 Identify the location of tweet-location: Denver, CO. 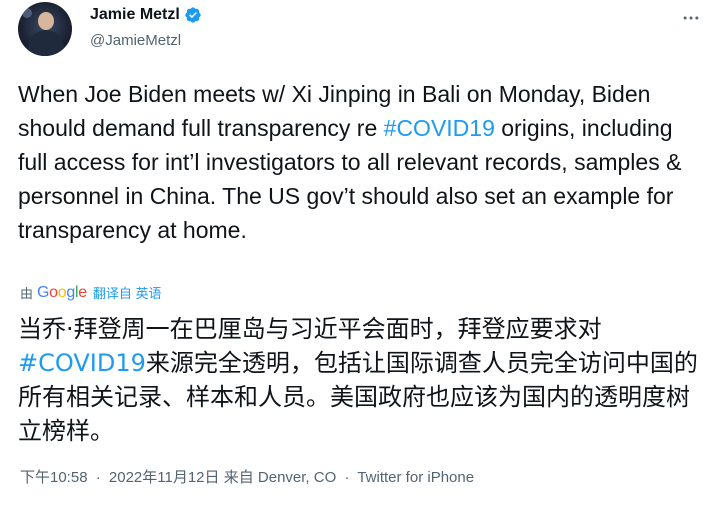
(297, 477).